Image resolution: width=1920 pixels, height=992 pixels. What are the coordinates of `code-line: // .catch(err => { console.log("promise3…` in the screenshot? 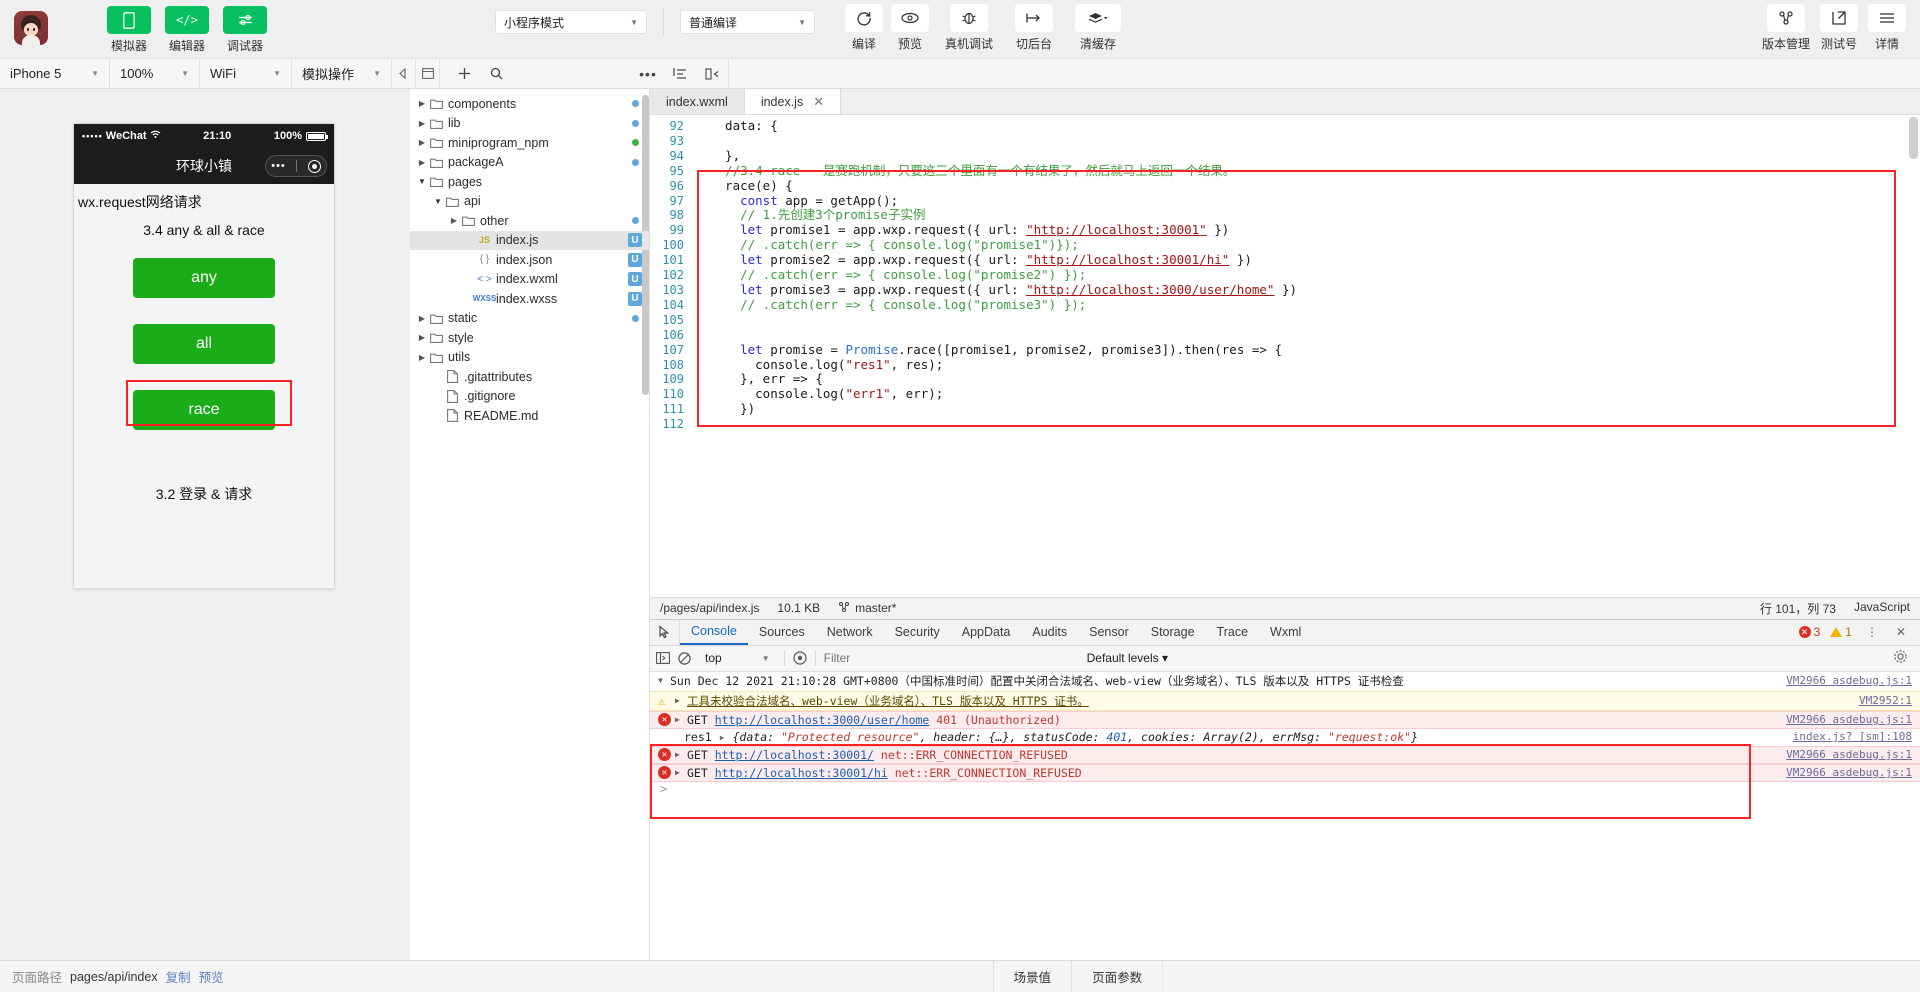 It's located at (1315, 305).